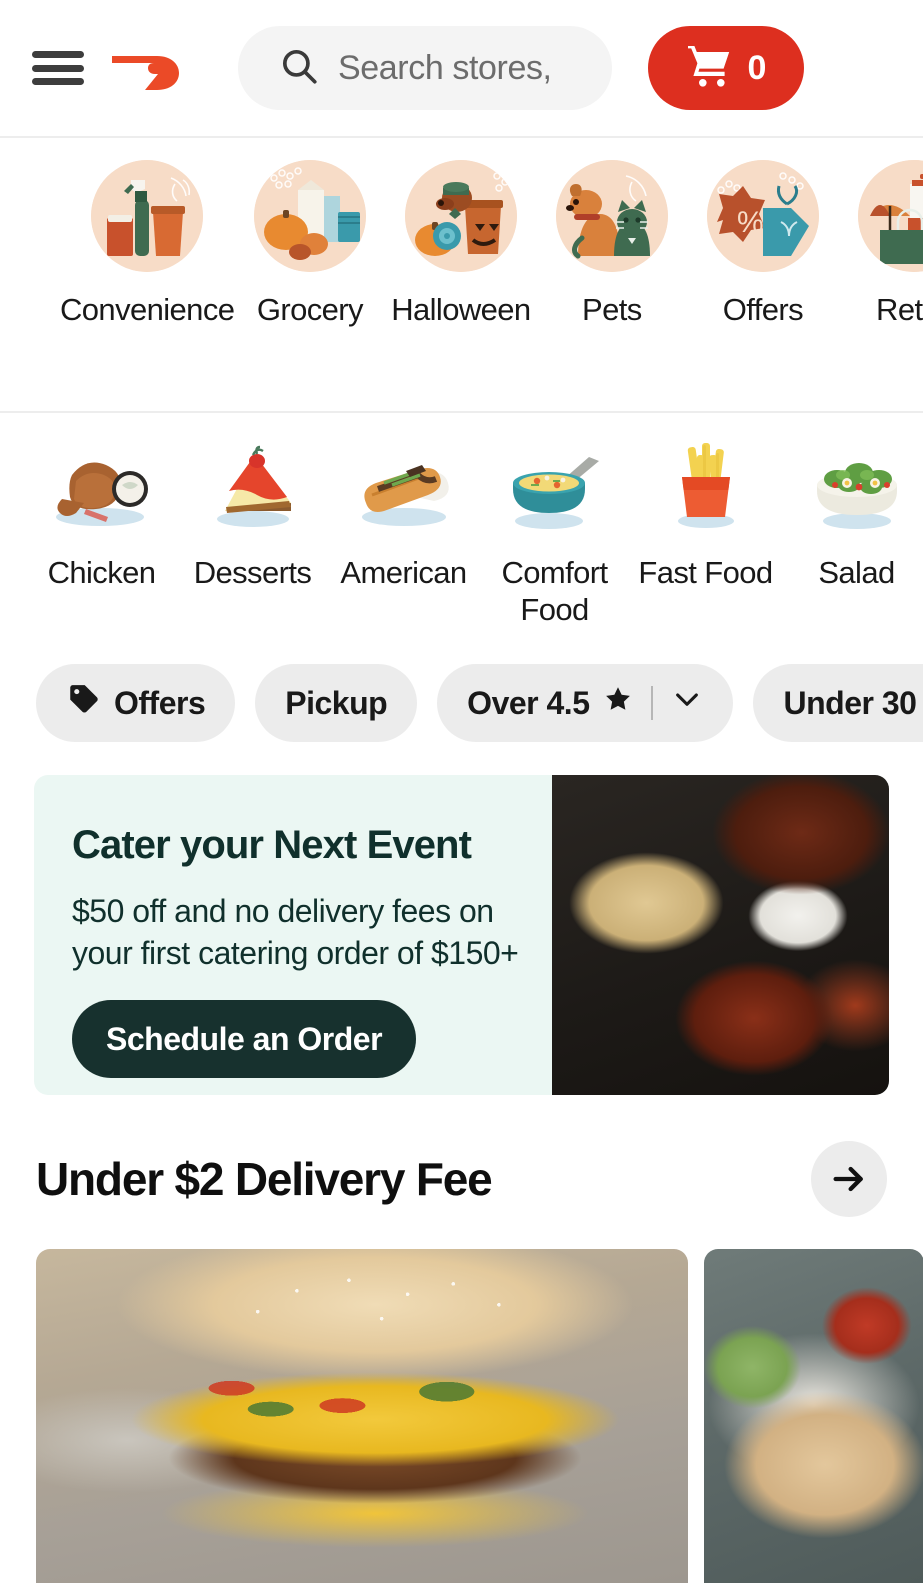 The width and height of the screenshot is (923, 1583). What do you see at coordinates (528, 702) in the screenshot?
I see `filter-chip-label: Over 4.5` at bounding box center [528, 702].